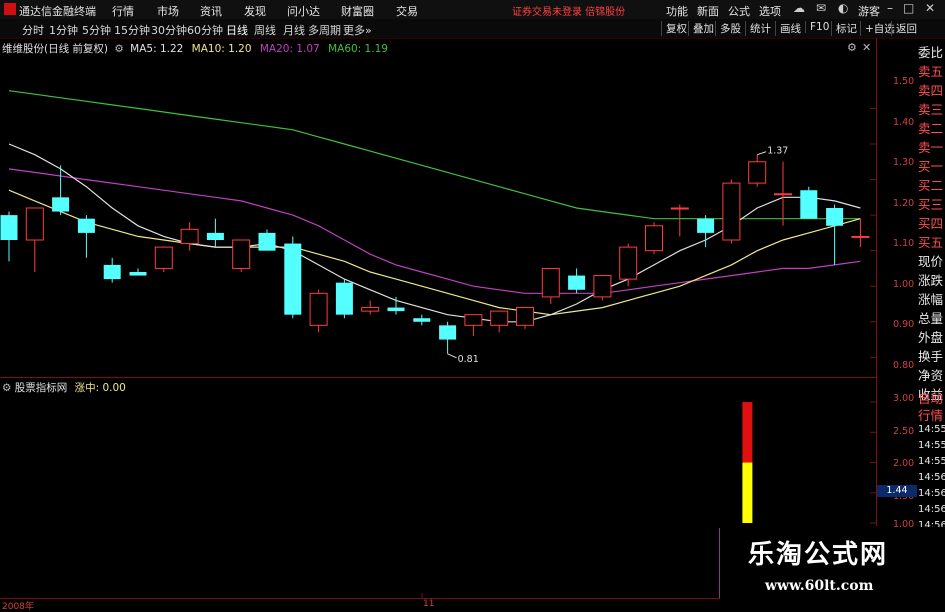  What do you see at coordinates (96, 30) in the screenshot?
I see `period-5min: 5分钟` at bounding box center [96, 30].